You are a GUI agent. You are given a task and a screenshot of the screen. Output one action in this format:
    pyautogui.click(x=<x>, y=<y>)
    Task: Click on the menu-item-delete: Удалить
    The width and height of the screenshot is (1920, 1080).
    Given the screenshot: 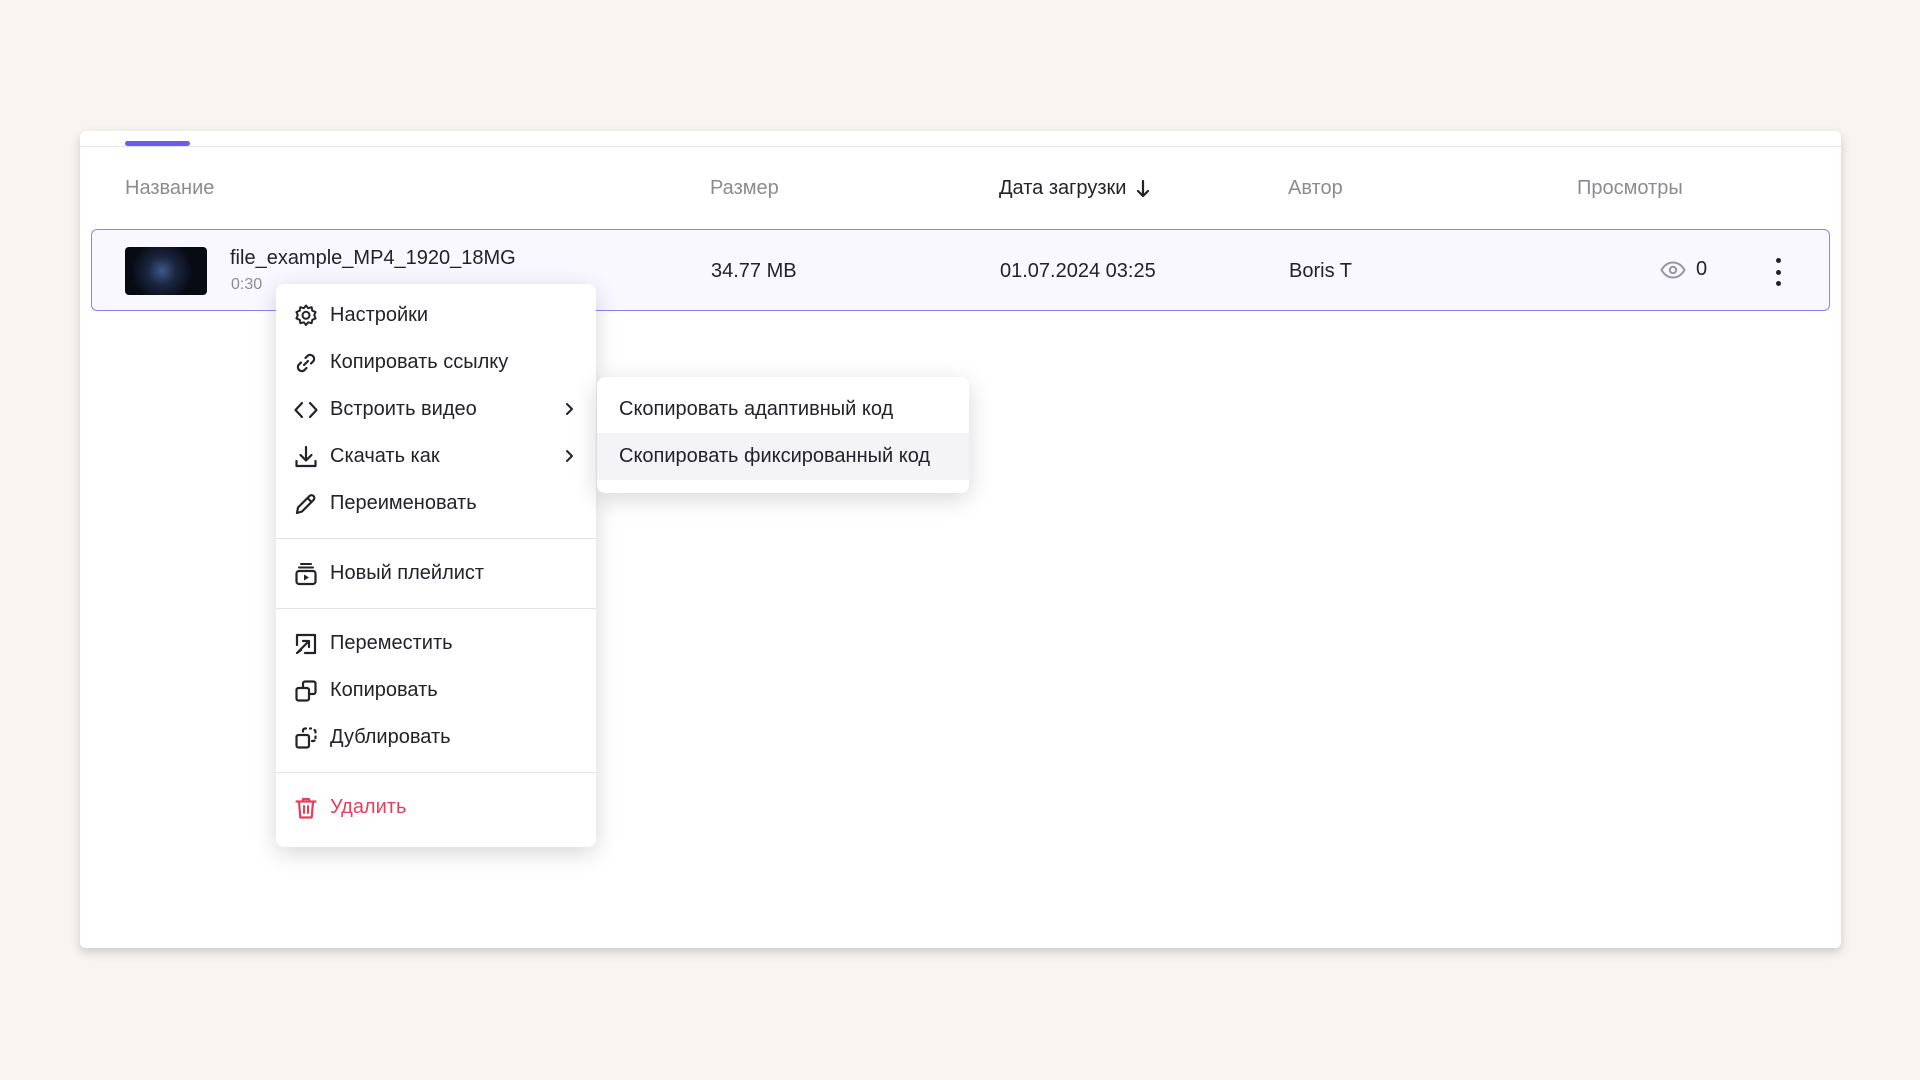 What is the action you would take?
    pyautogui.click(x=436, y=807)
    